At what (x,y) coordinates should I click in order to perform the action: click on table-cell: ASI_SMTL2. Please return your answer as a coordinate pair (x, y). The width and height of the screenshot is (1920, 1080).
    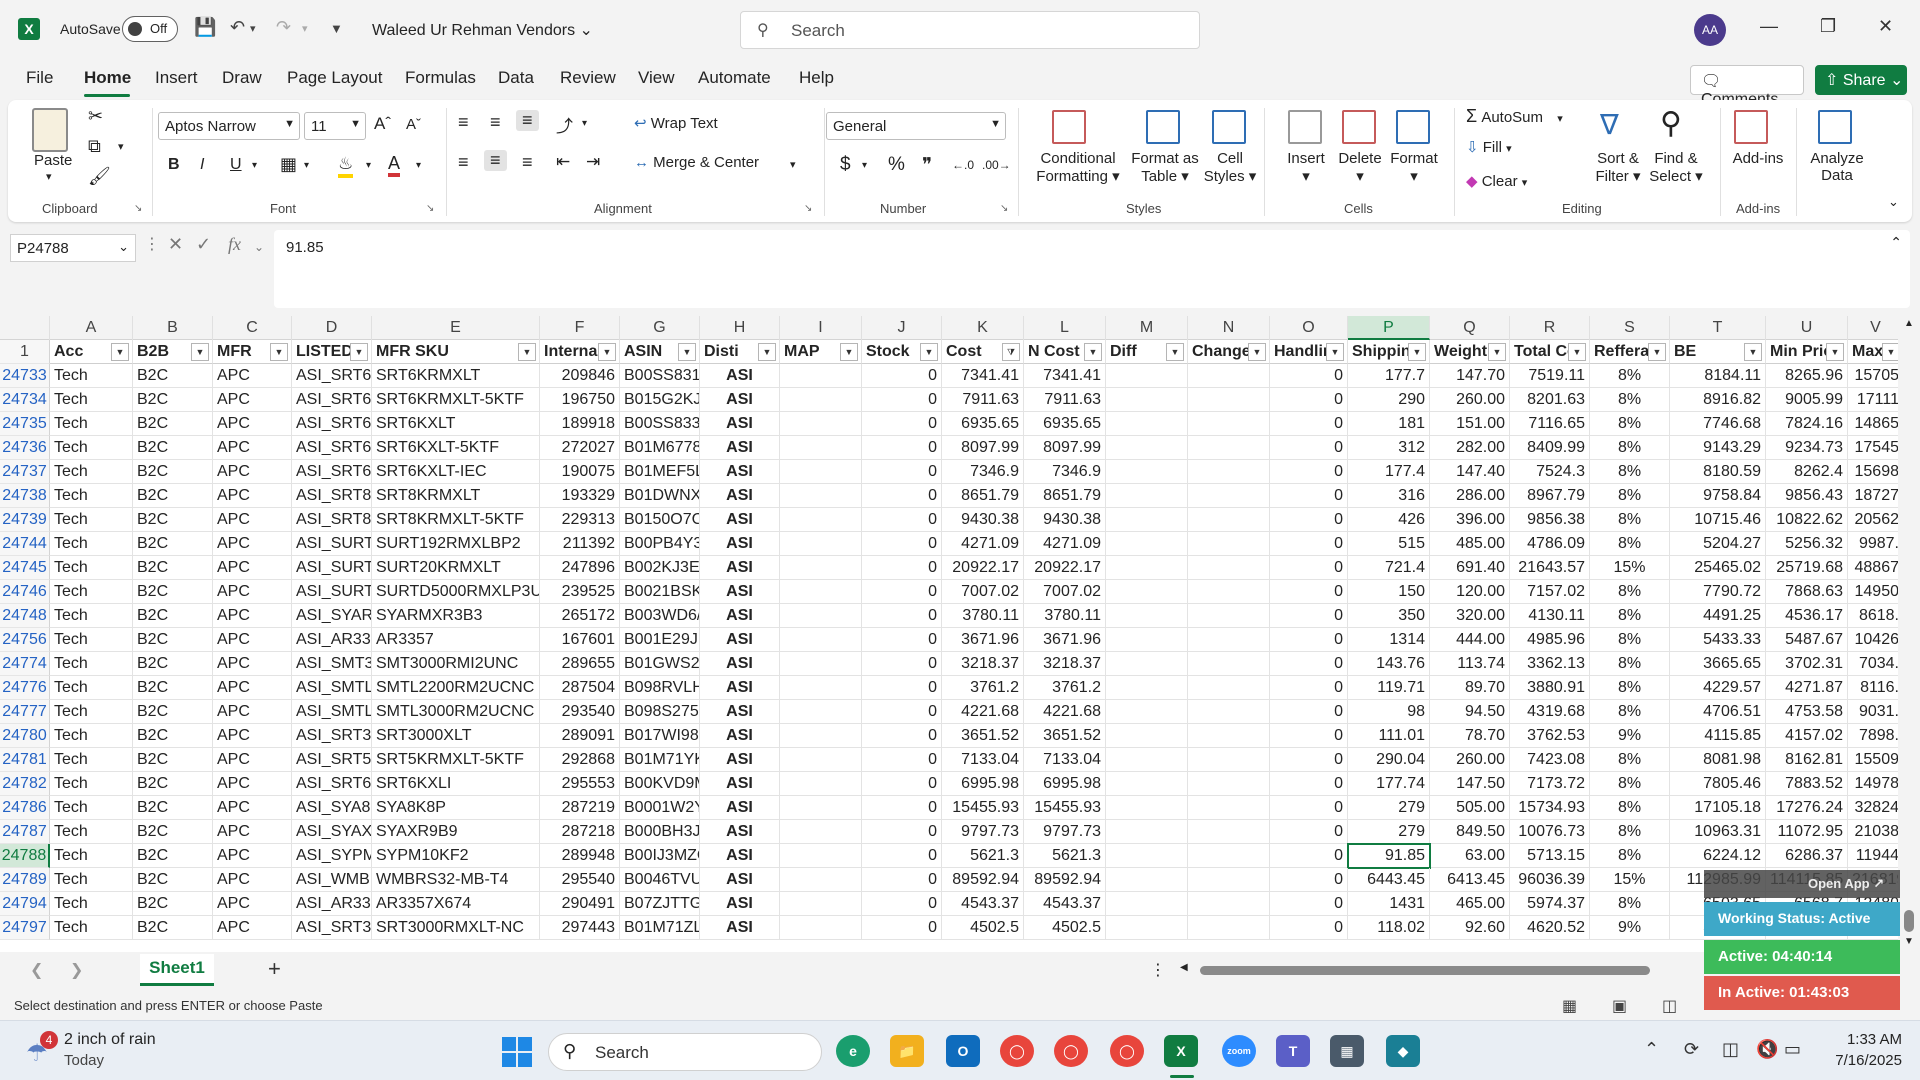
    Looking at the image, I should click on (332, 688).